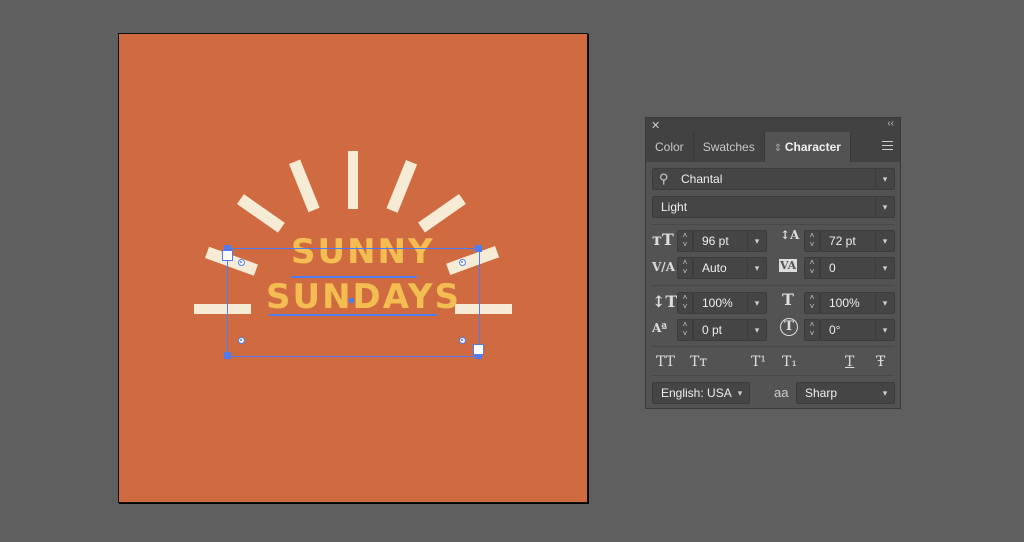 The height and width of the screenshot is (542, 1024). Describe the element at coordinates (857, 268) in the screenshot. I see `tracking-field: 0 ▾` at that location.